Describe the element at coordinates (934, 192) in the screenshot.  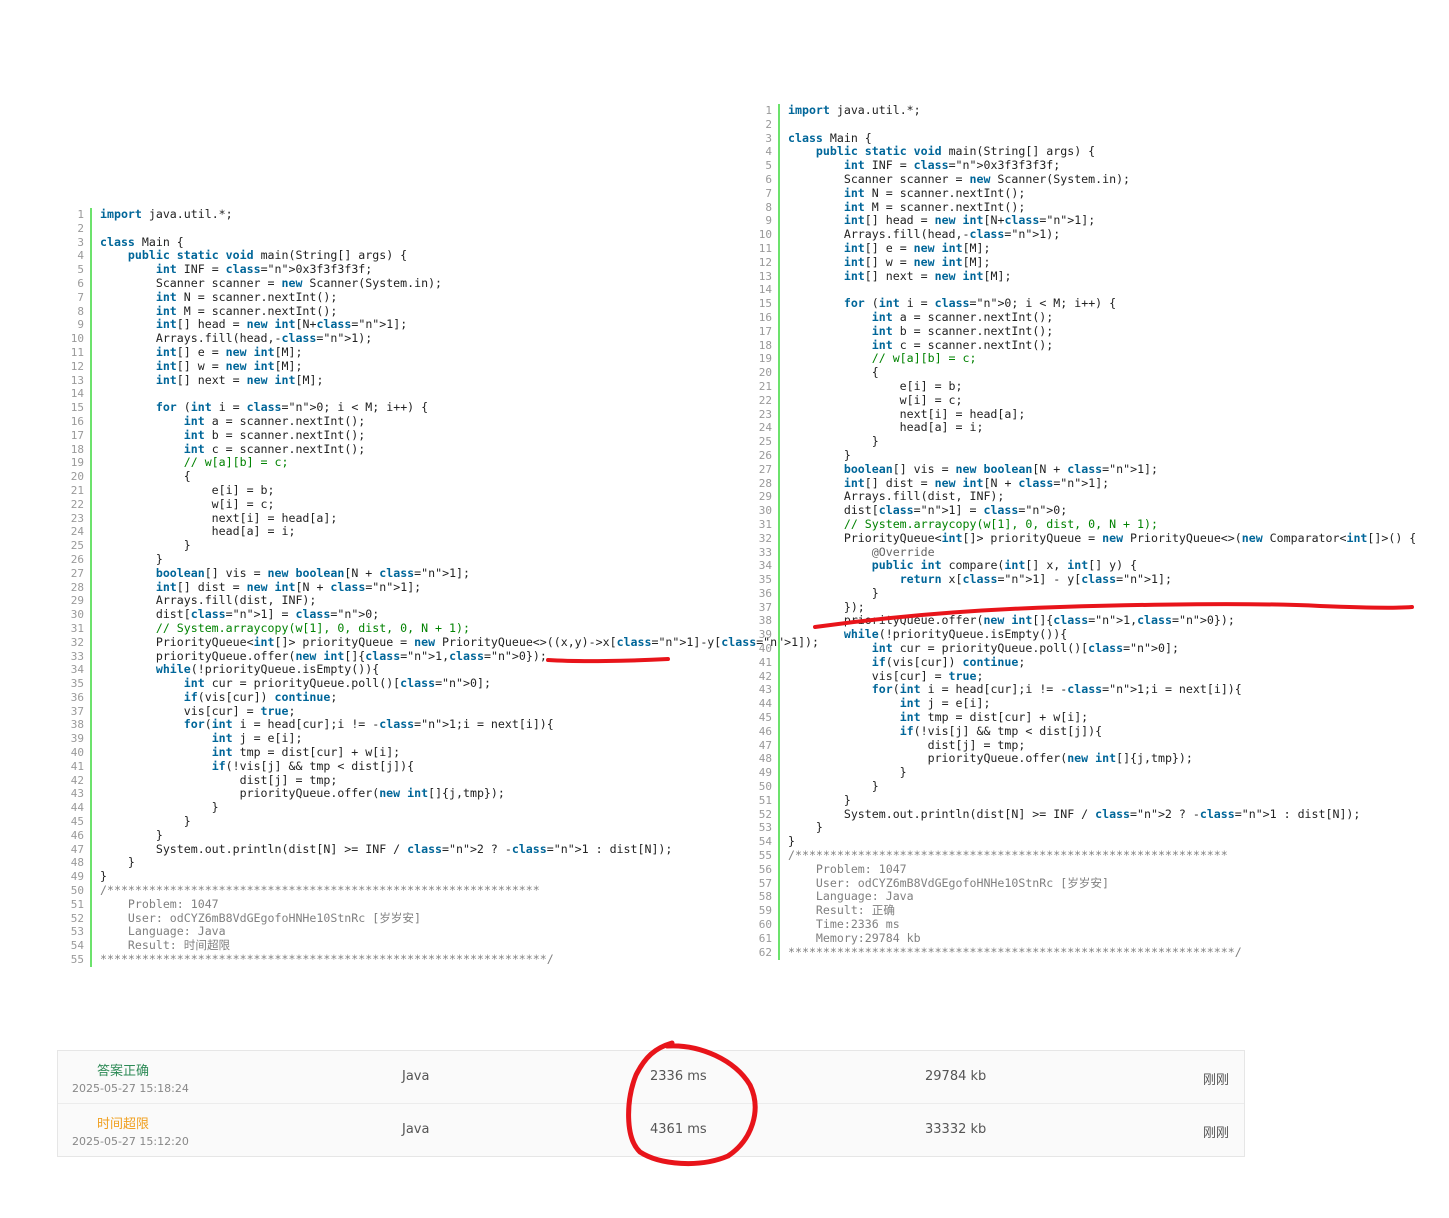
I see `code-text: int N = scanner.nextInt();` at that location.